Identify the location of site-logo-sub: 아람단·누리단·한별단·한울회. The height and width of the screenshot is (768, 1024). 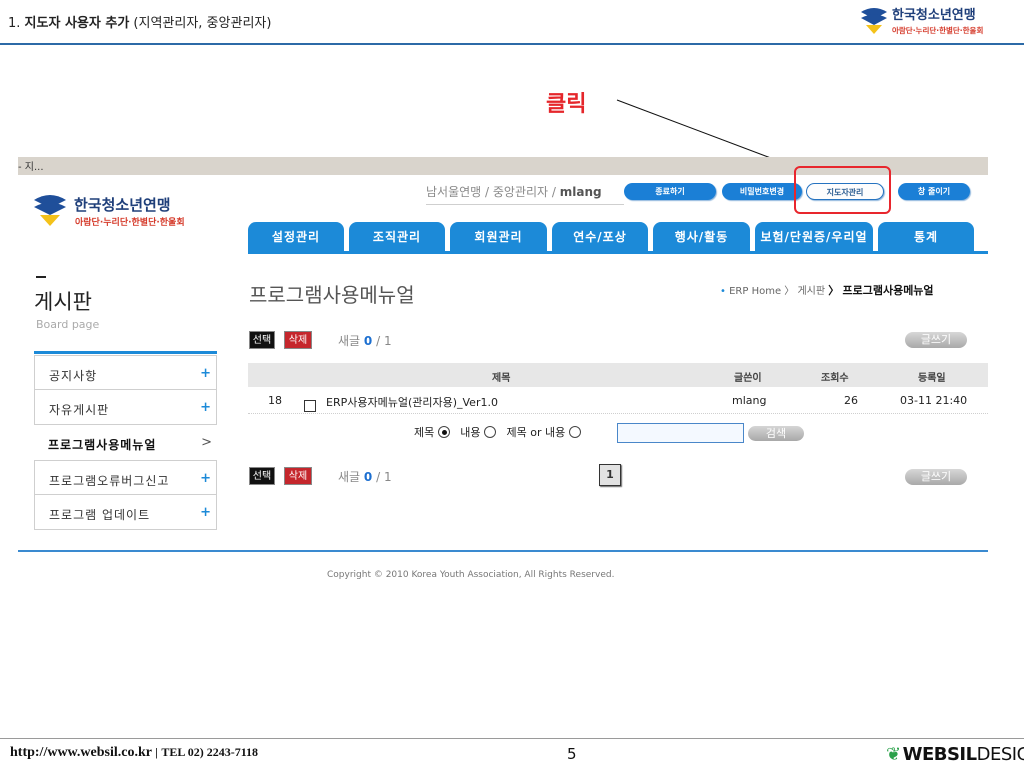
(130, 222).